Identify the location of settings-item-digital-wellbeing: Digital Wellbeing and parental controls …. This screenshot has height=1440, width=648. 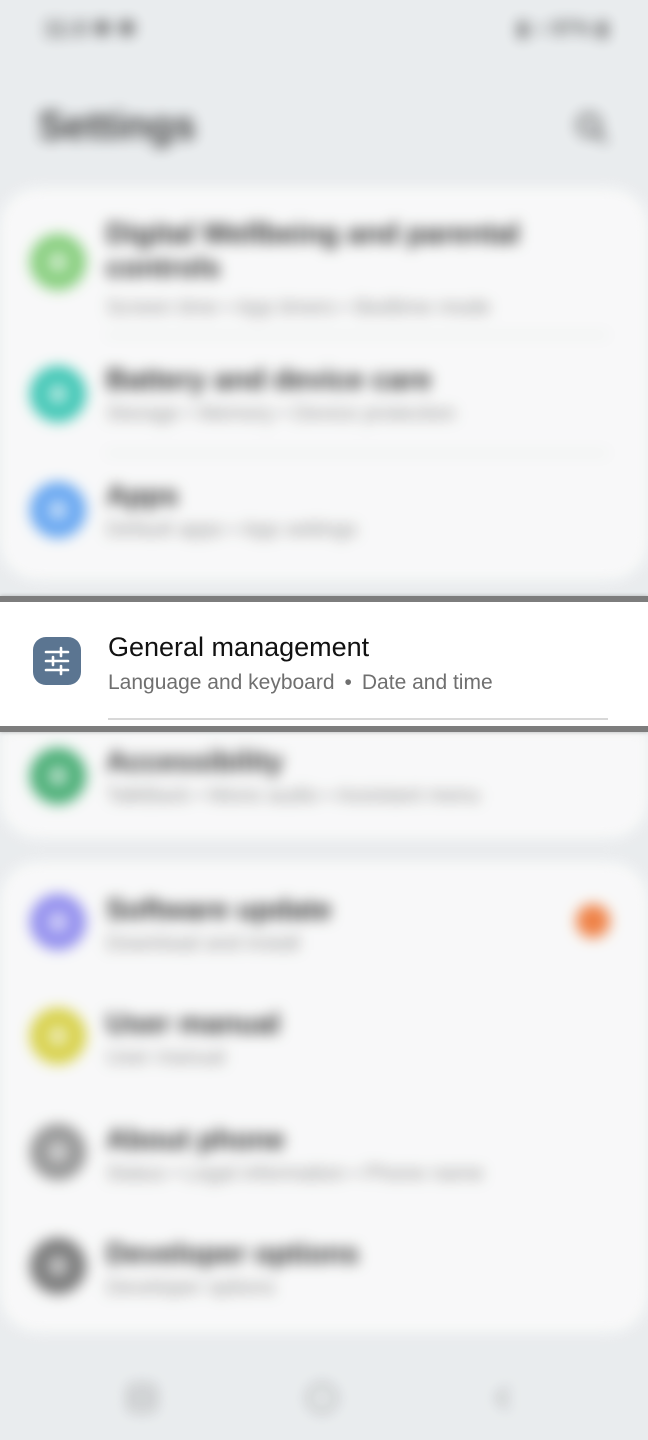
(324, 273).